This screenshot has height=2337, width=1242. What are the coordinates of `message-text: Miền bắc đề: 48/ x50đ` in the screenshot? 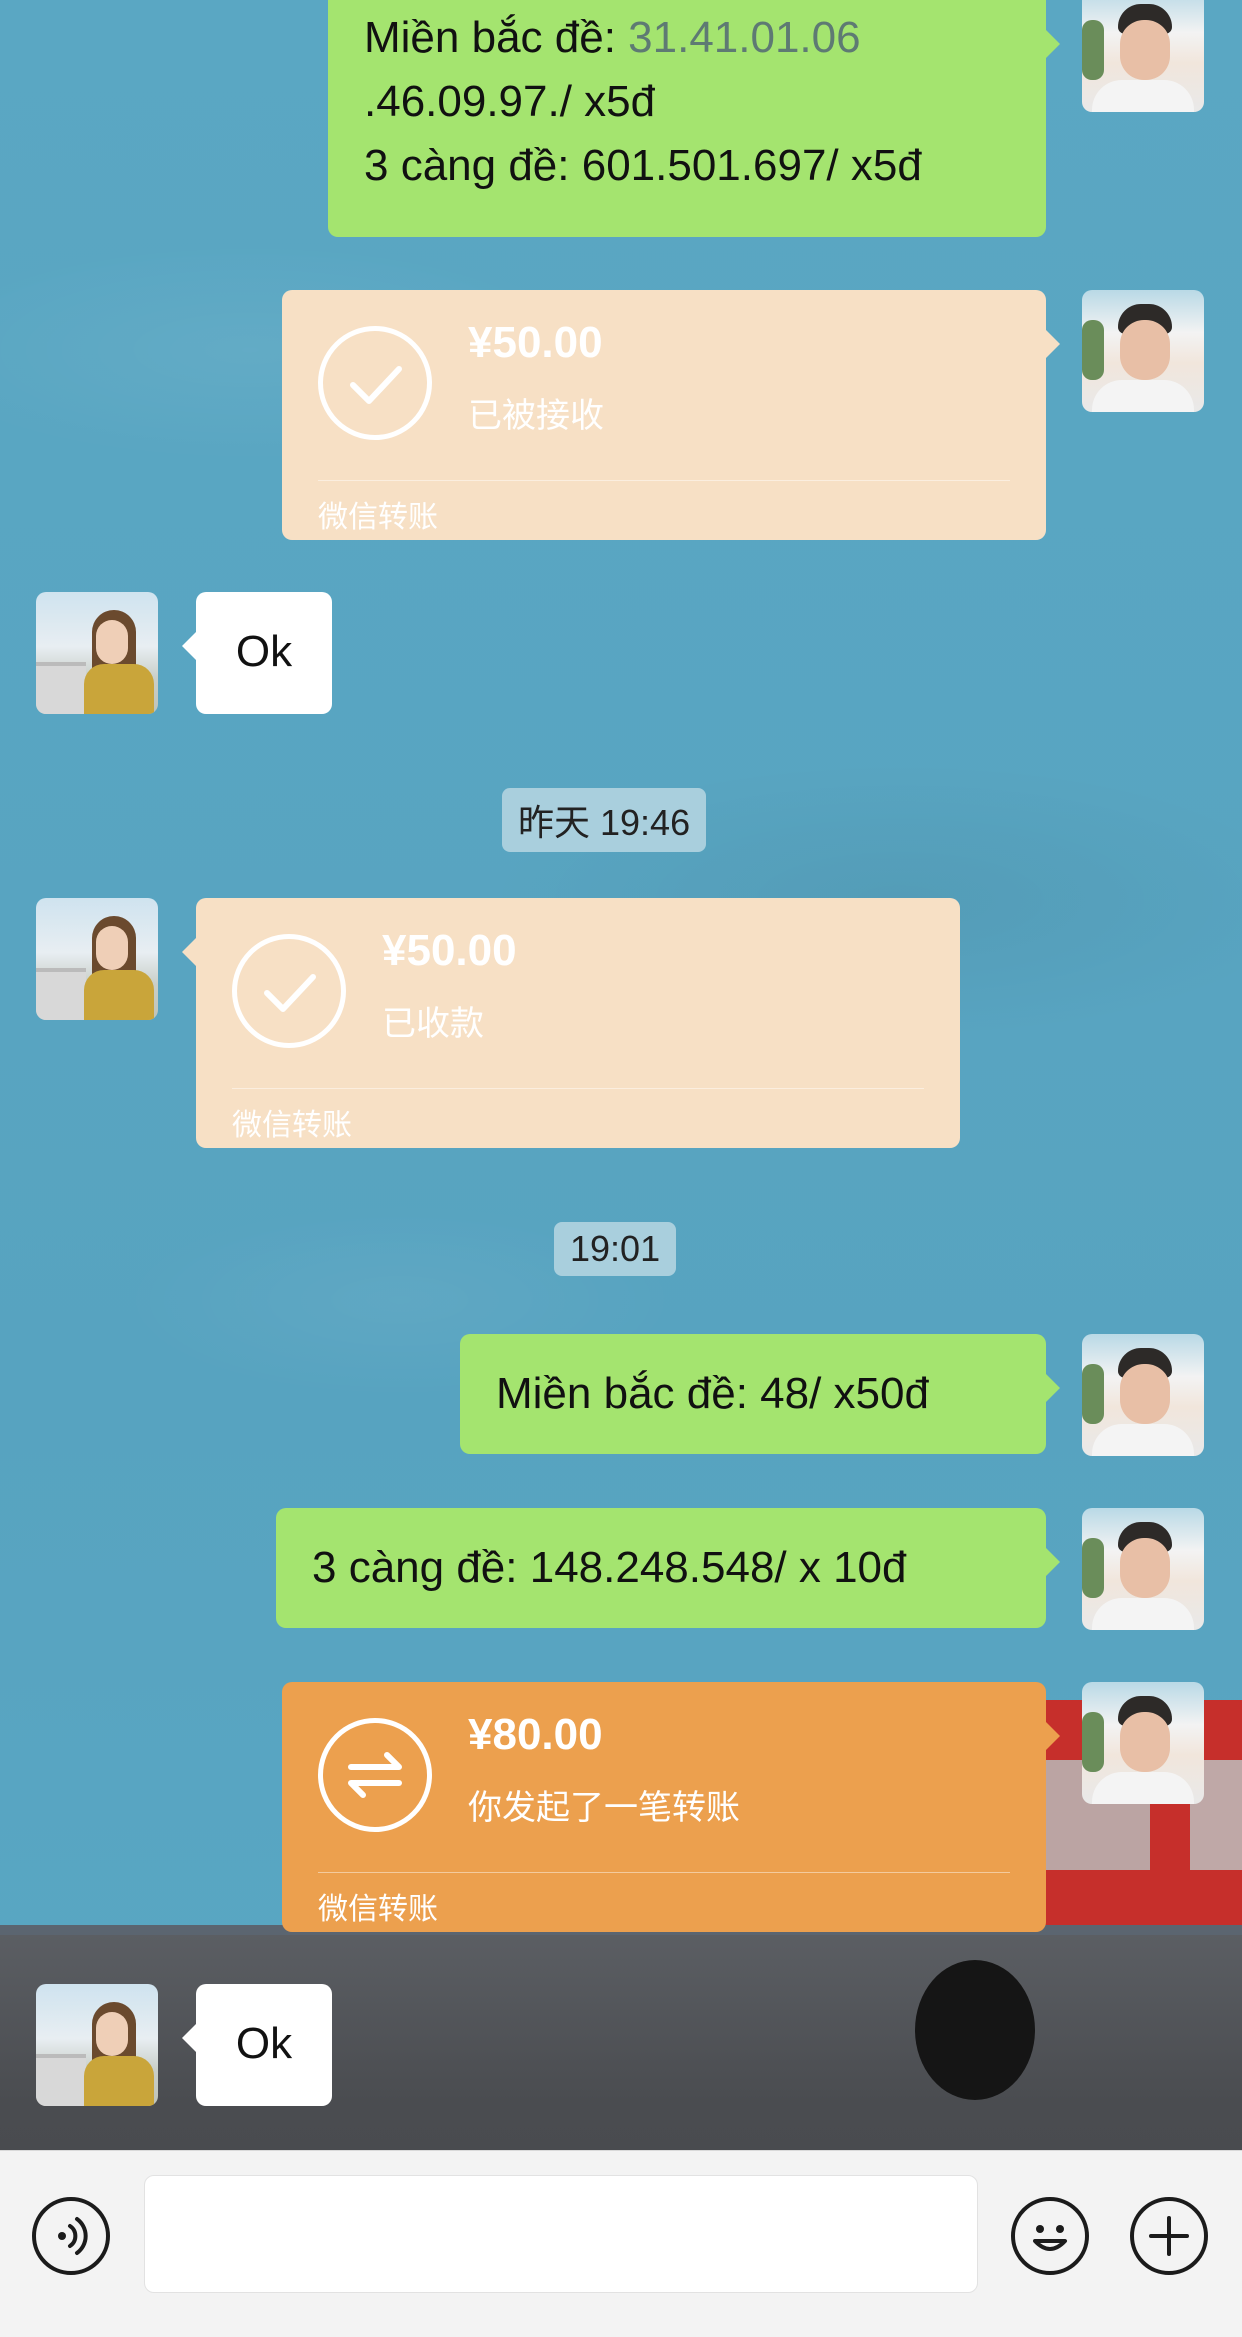 It's located at (712, 1393).